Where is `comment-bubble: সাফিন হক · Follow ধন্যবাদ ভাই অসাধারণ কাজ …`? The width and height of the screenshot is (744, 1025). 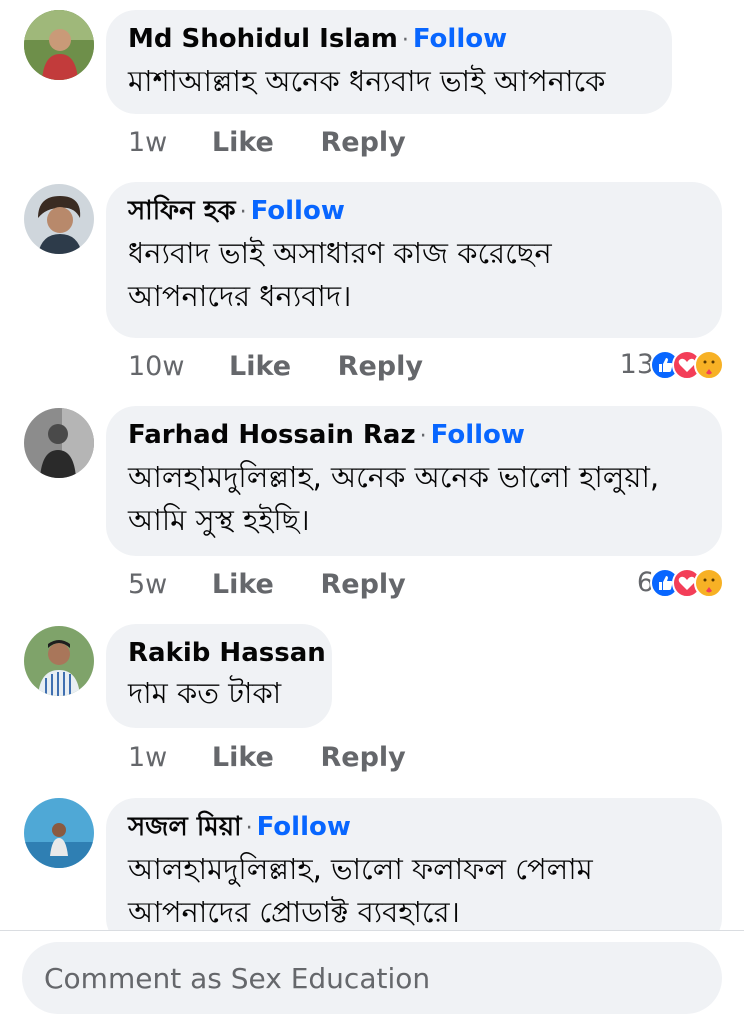
comment-bubble: সাফিন হক · Follow ধন্যবাদ ভাই অসাধারণ কাজ … is located at coordinates (414, 260).